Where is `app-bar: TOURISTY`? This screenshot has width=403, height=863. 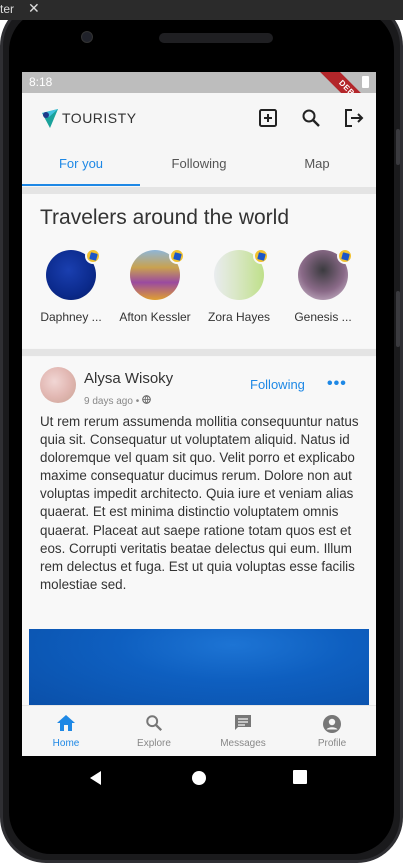
app-bar: TOURISTY is located at coordinates (199, 118).